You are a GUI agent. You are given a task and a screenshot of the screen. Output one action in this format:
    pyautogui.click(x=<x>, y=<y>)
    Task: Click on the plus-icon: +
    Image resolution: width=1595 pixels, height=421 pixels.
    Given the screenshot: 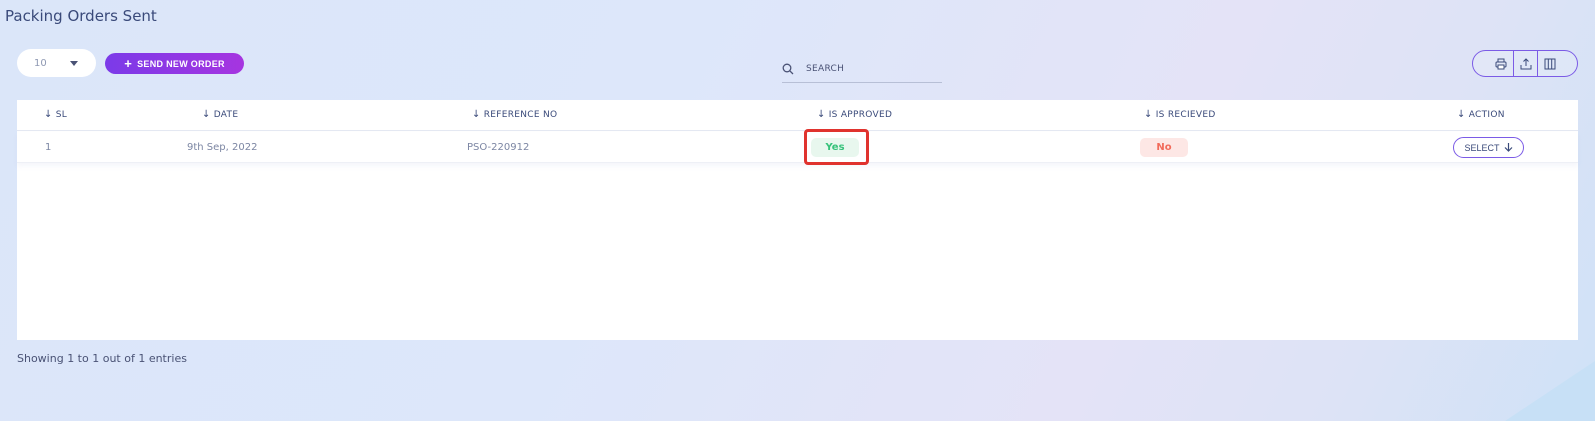 What is the action you would take?
    pyautogui.click(x=128, y=63)
    